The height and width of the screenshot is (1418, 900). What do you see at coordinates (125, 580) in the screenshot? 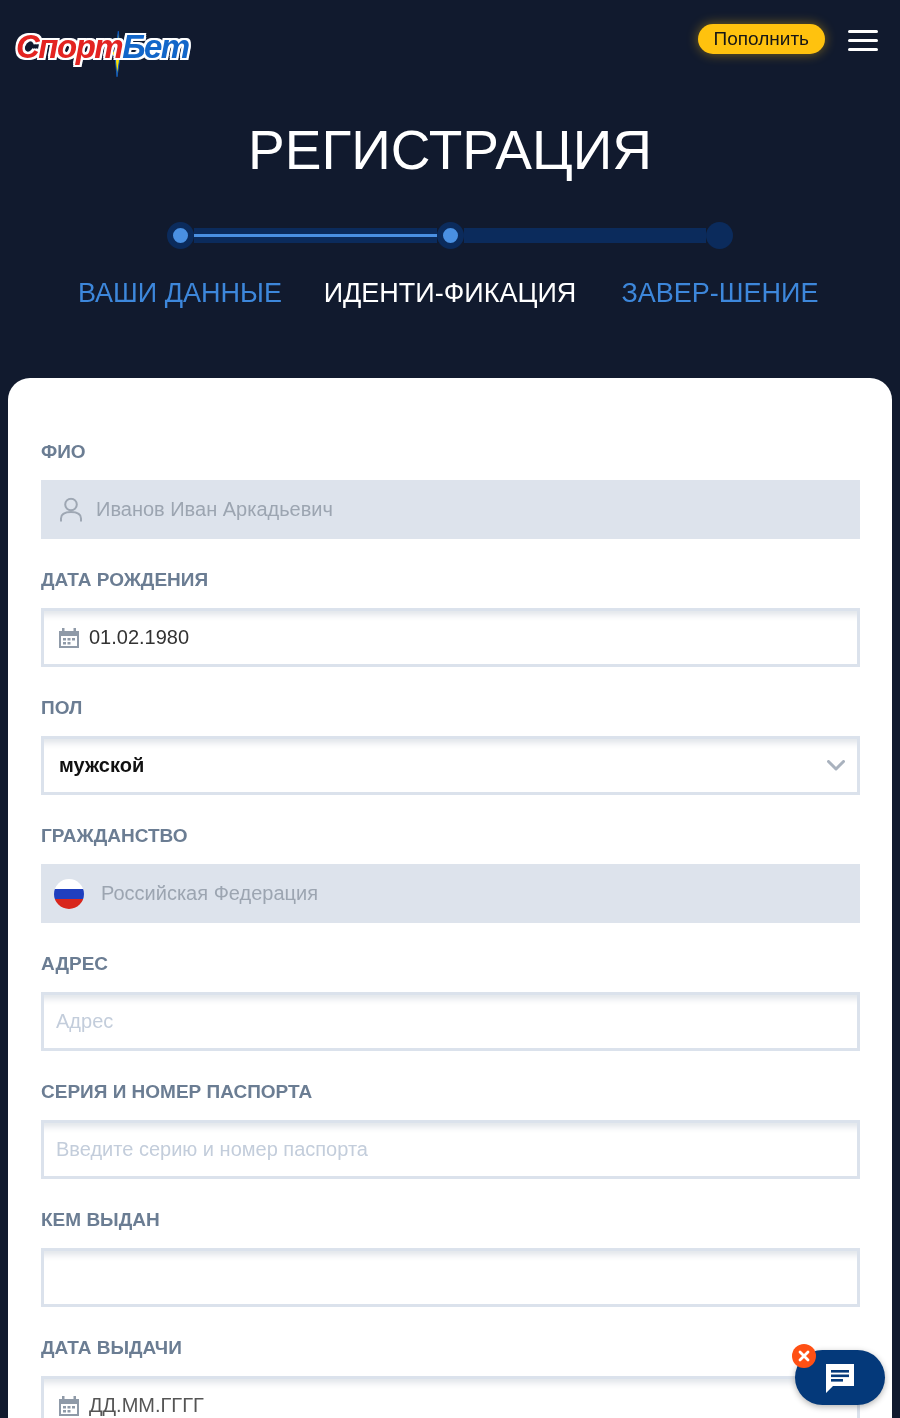
I see `field-label: ДАТА РОЖДЕНИЯ` at bounding box center [125, 580].